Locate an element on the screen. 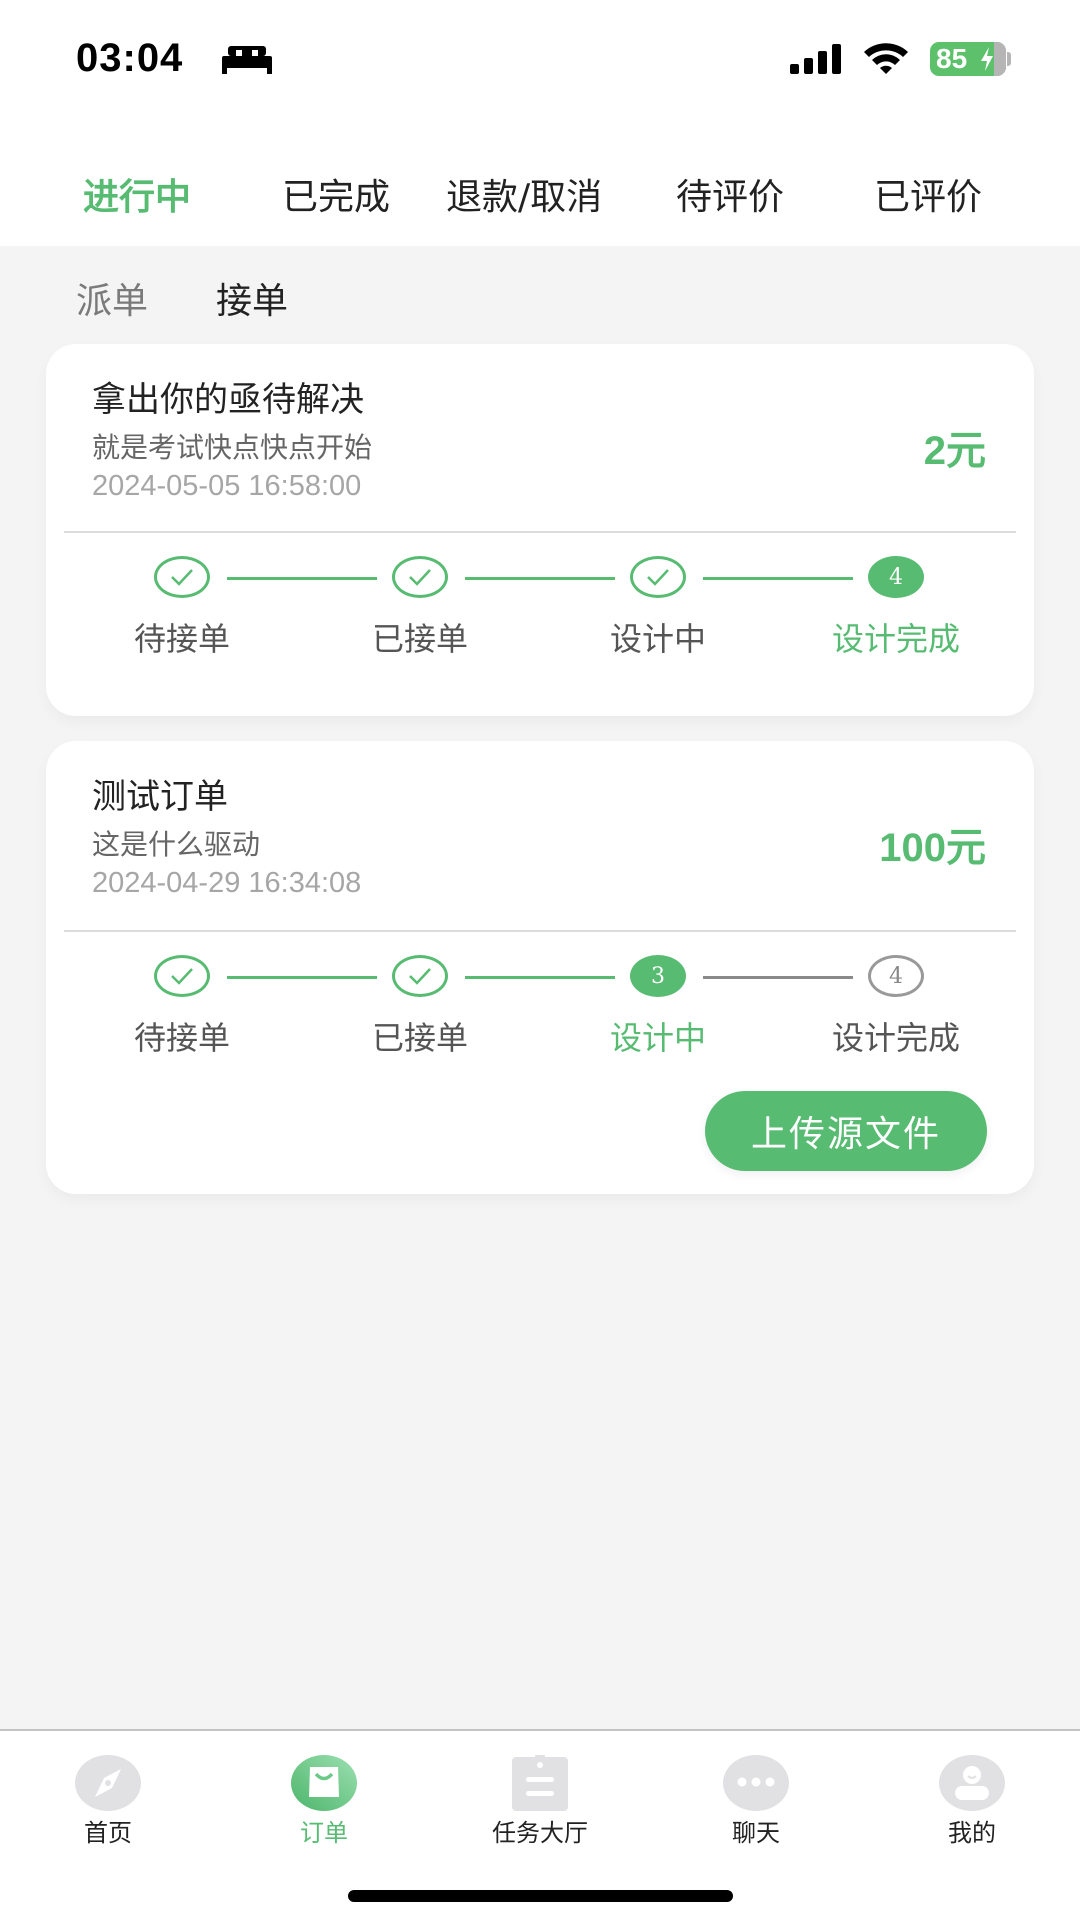 The image size is (1080, 1920). cellular-signal-icon is located at coordinates (815, 59).